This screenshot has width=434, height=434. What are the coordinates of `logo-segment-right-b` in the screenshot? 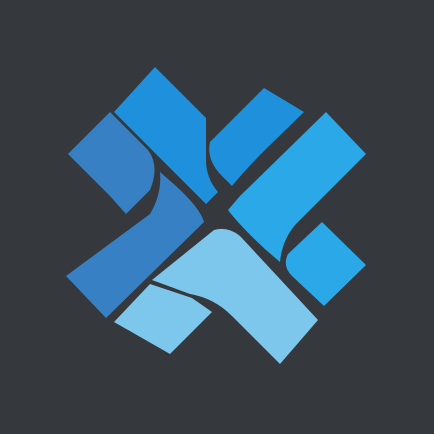 It's located at (325, 264).